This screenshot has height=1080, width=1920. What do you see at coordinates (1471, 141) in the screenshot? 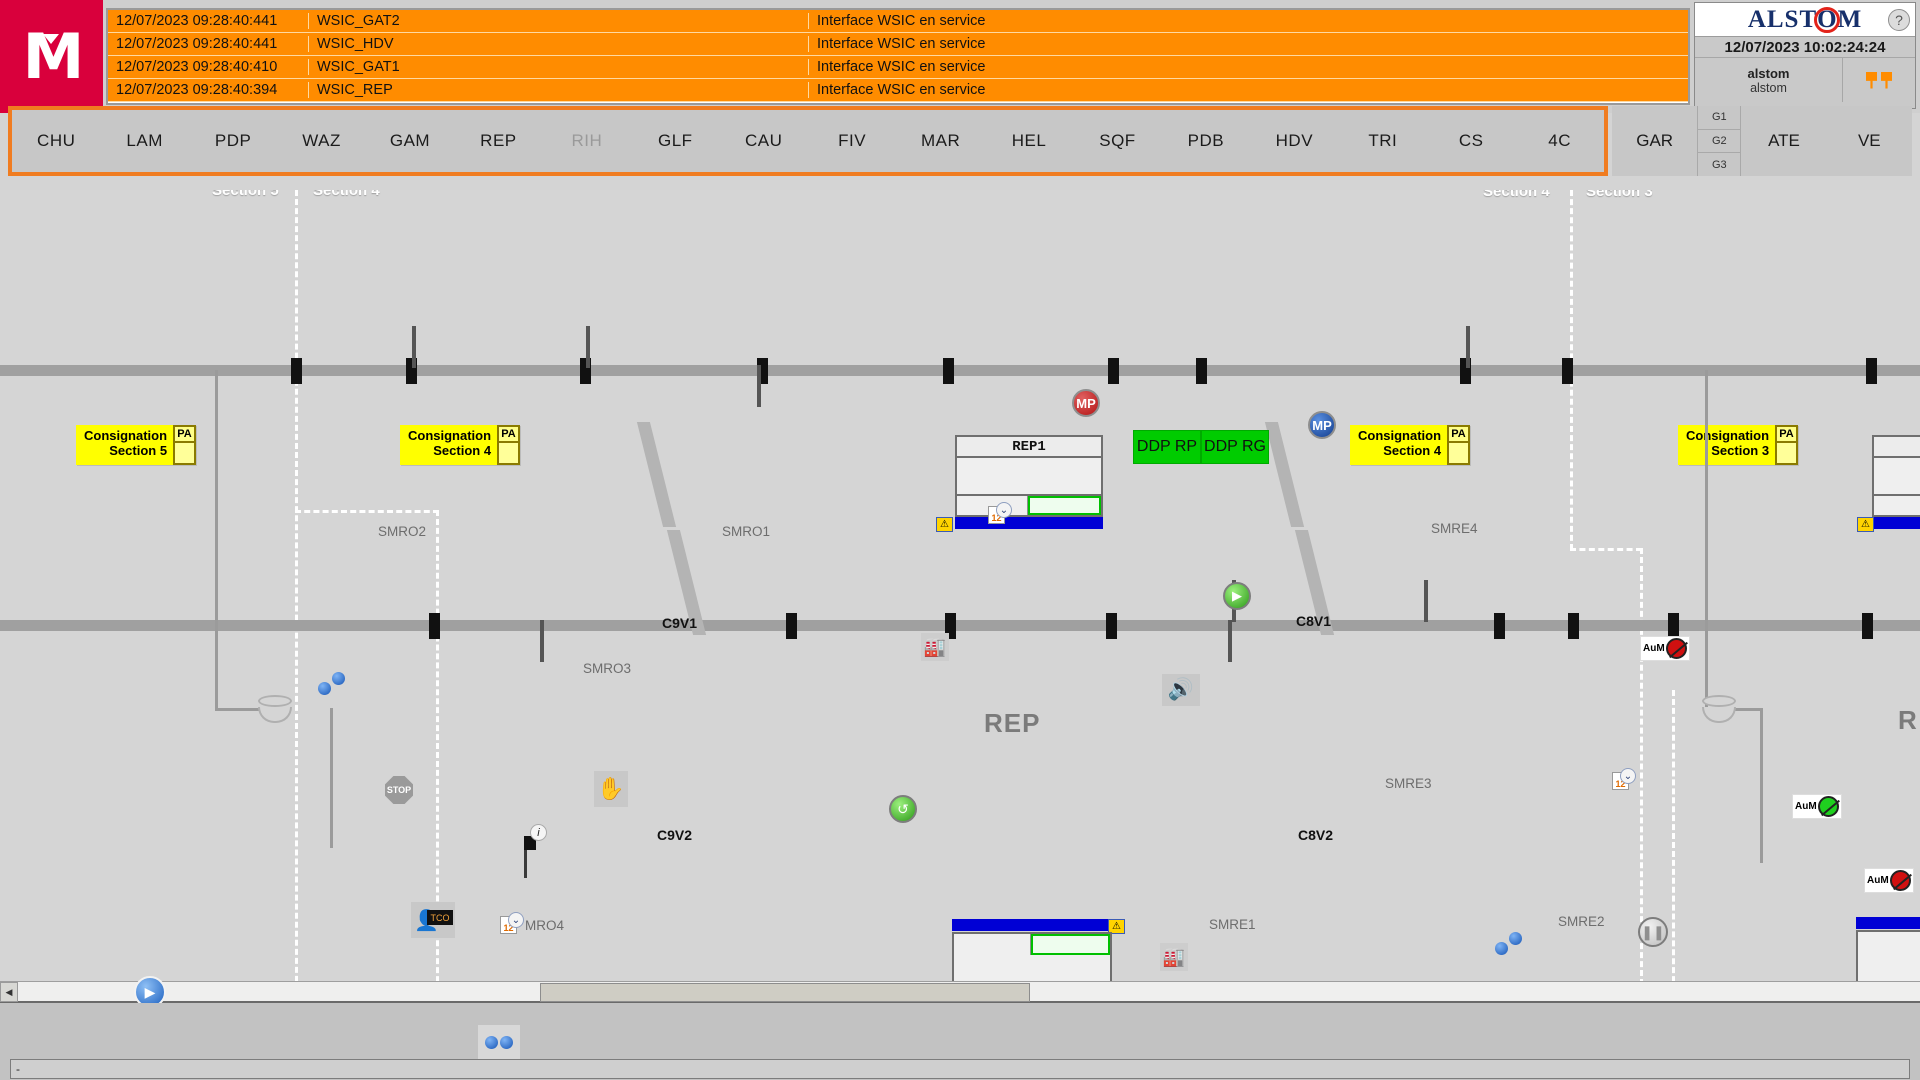
I see `tab-cs: CS` at bounding box center [1471, 141].